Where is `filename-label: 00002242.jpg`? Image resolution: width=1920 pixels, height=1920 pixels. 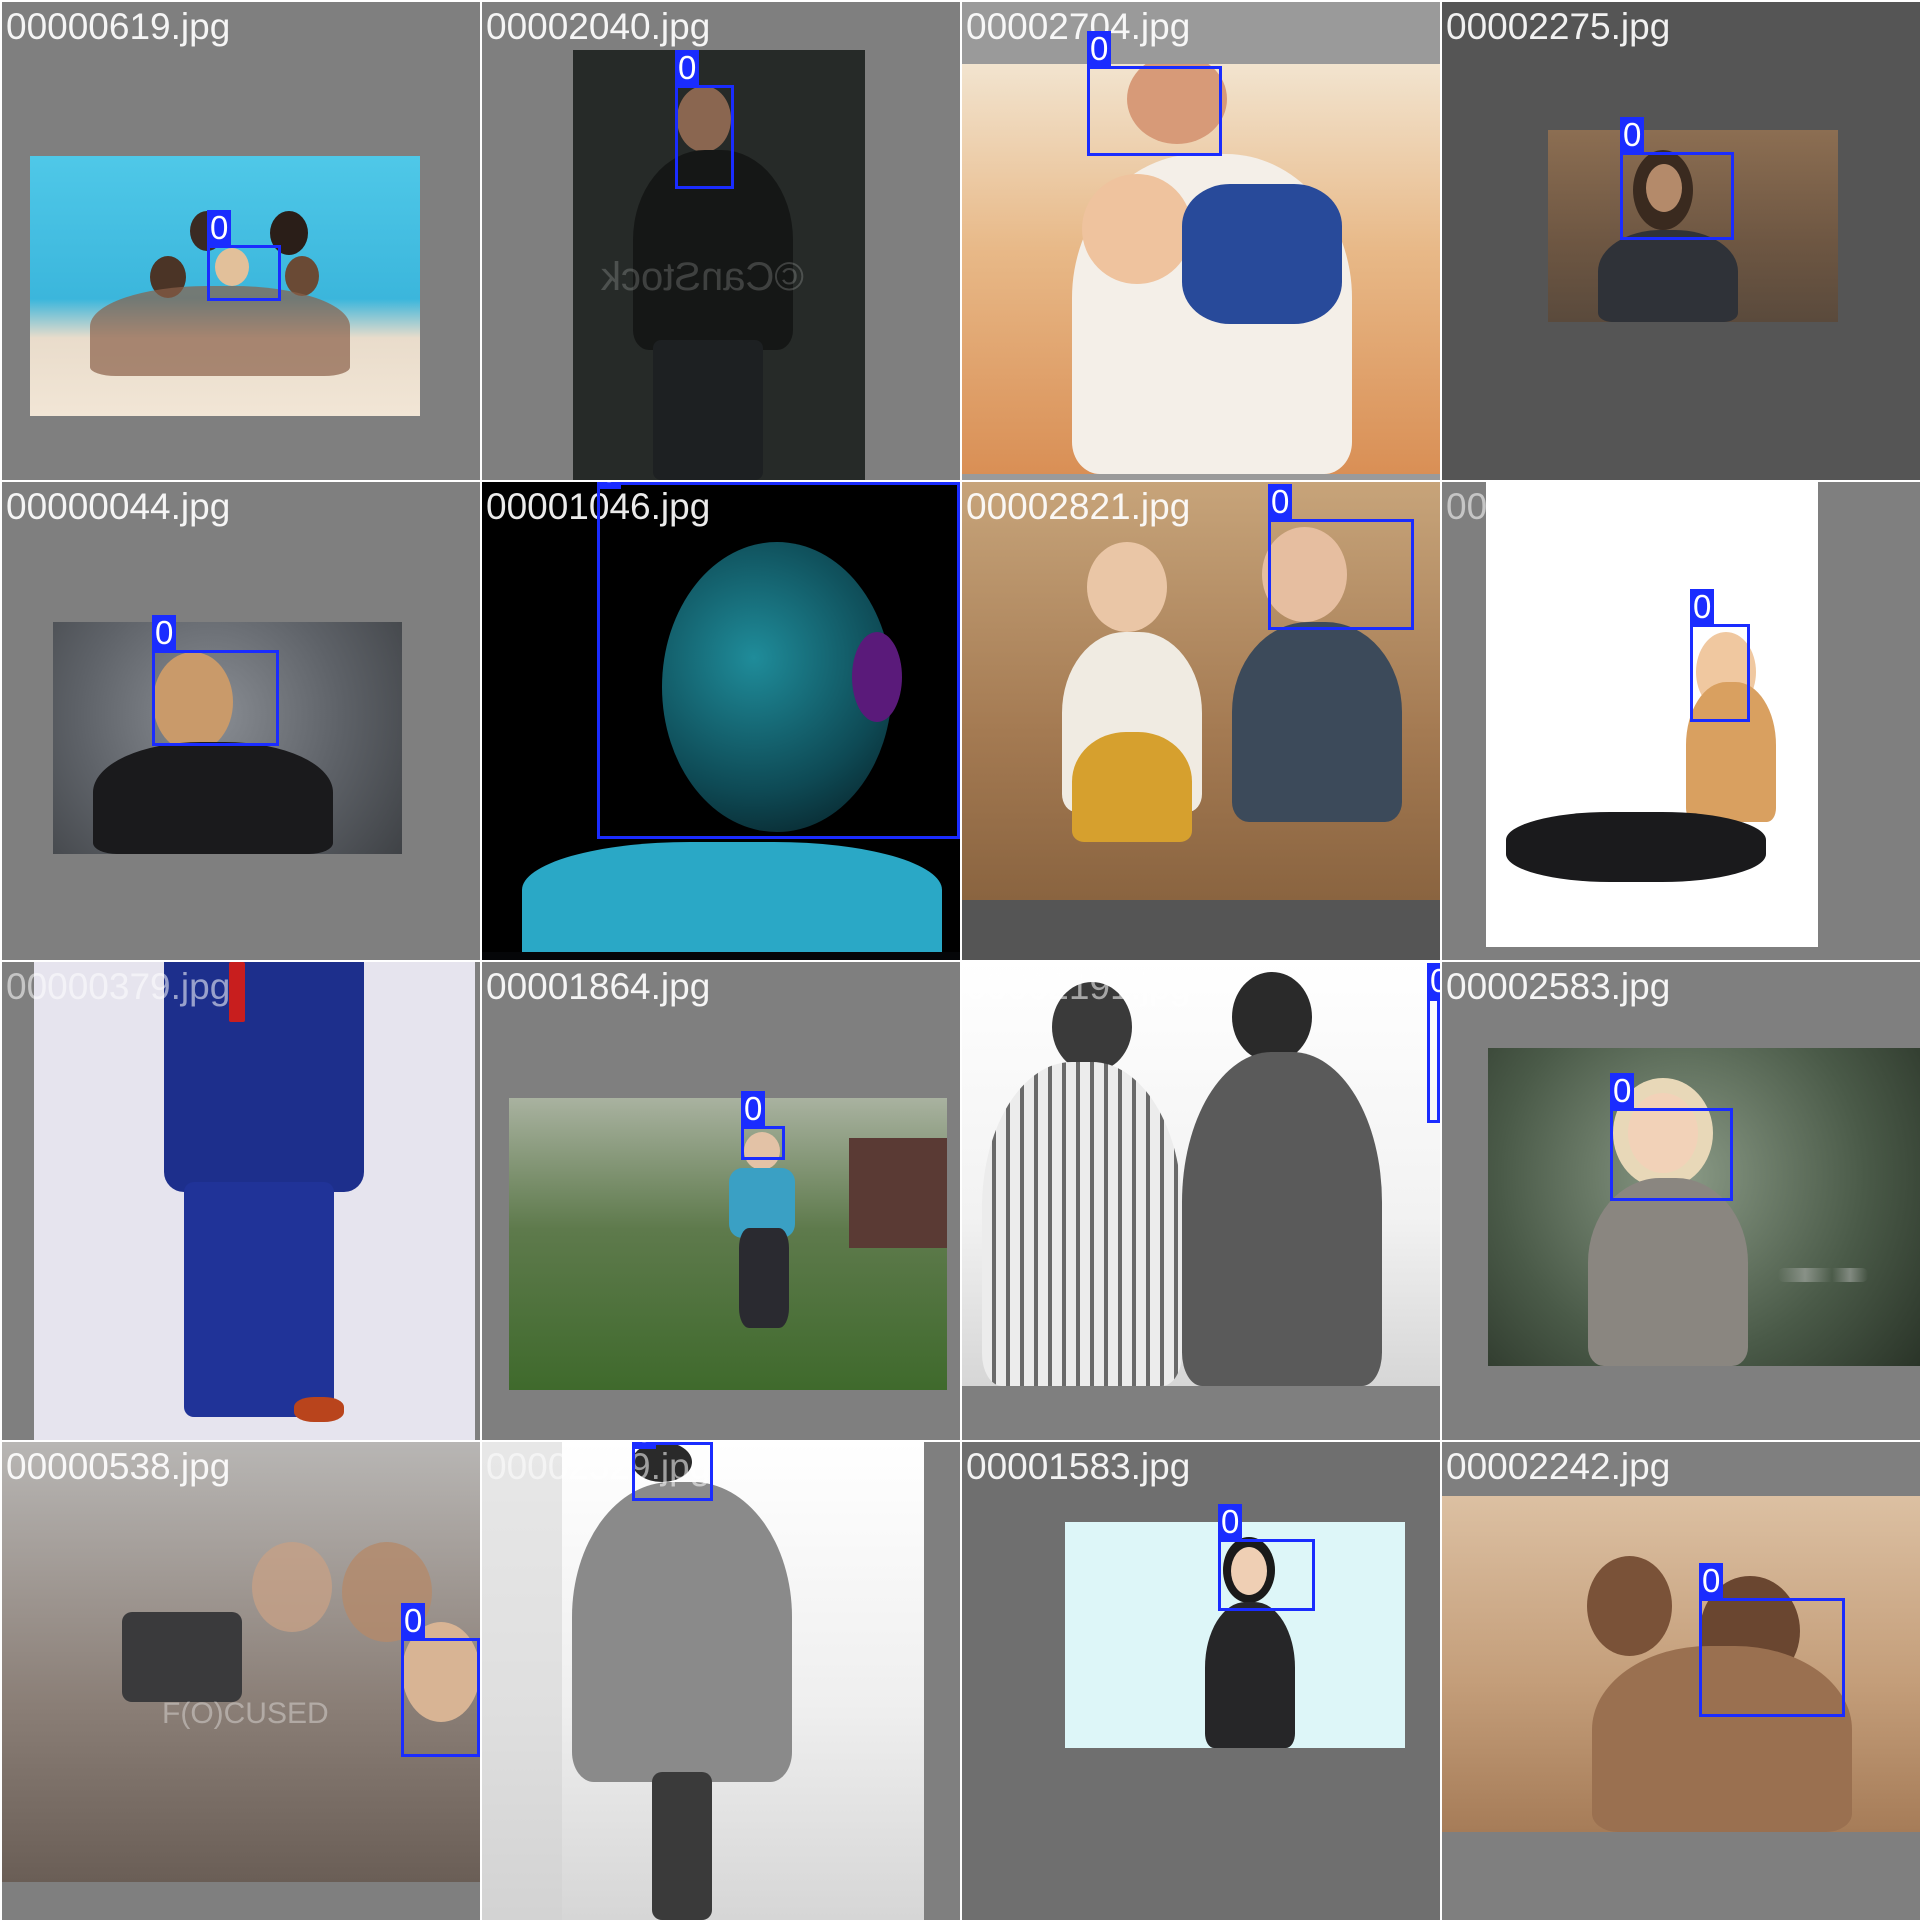 filename-label: 00002242.jpg is located at coordinates (1558, 1466).